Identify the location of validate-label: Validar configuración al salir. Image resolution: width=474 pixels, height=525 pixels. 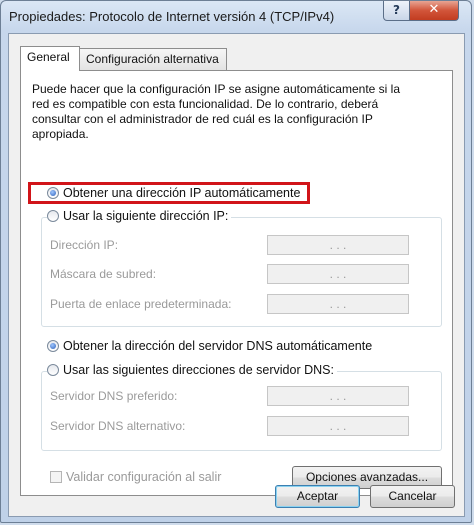
(144, 477).